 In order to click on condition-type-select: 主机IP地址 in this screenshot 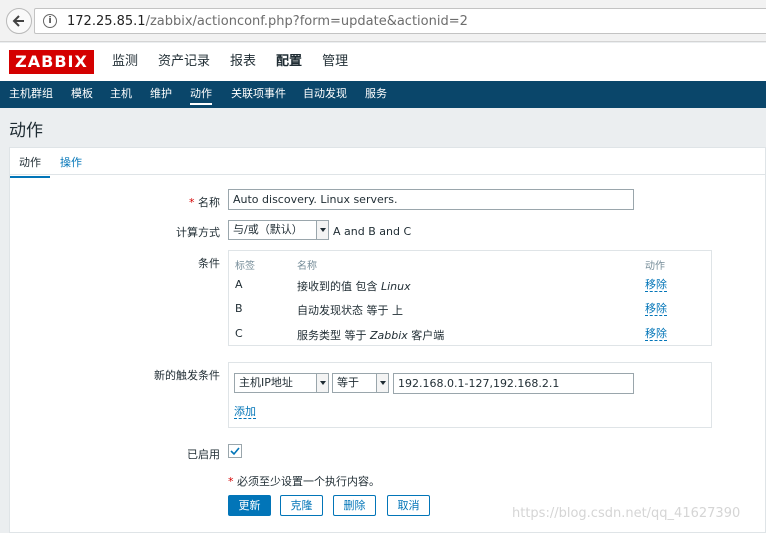, I will do `click(281, 383)`.